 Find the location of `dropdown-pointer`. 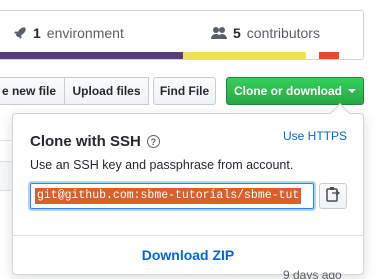

dropdown-pointer is located at coordinates (340, 113).